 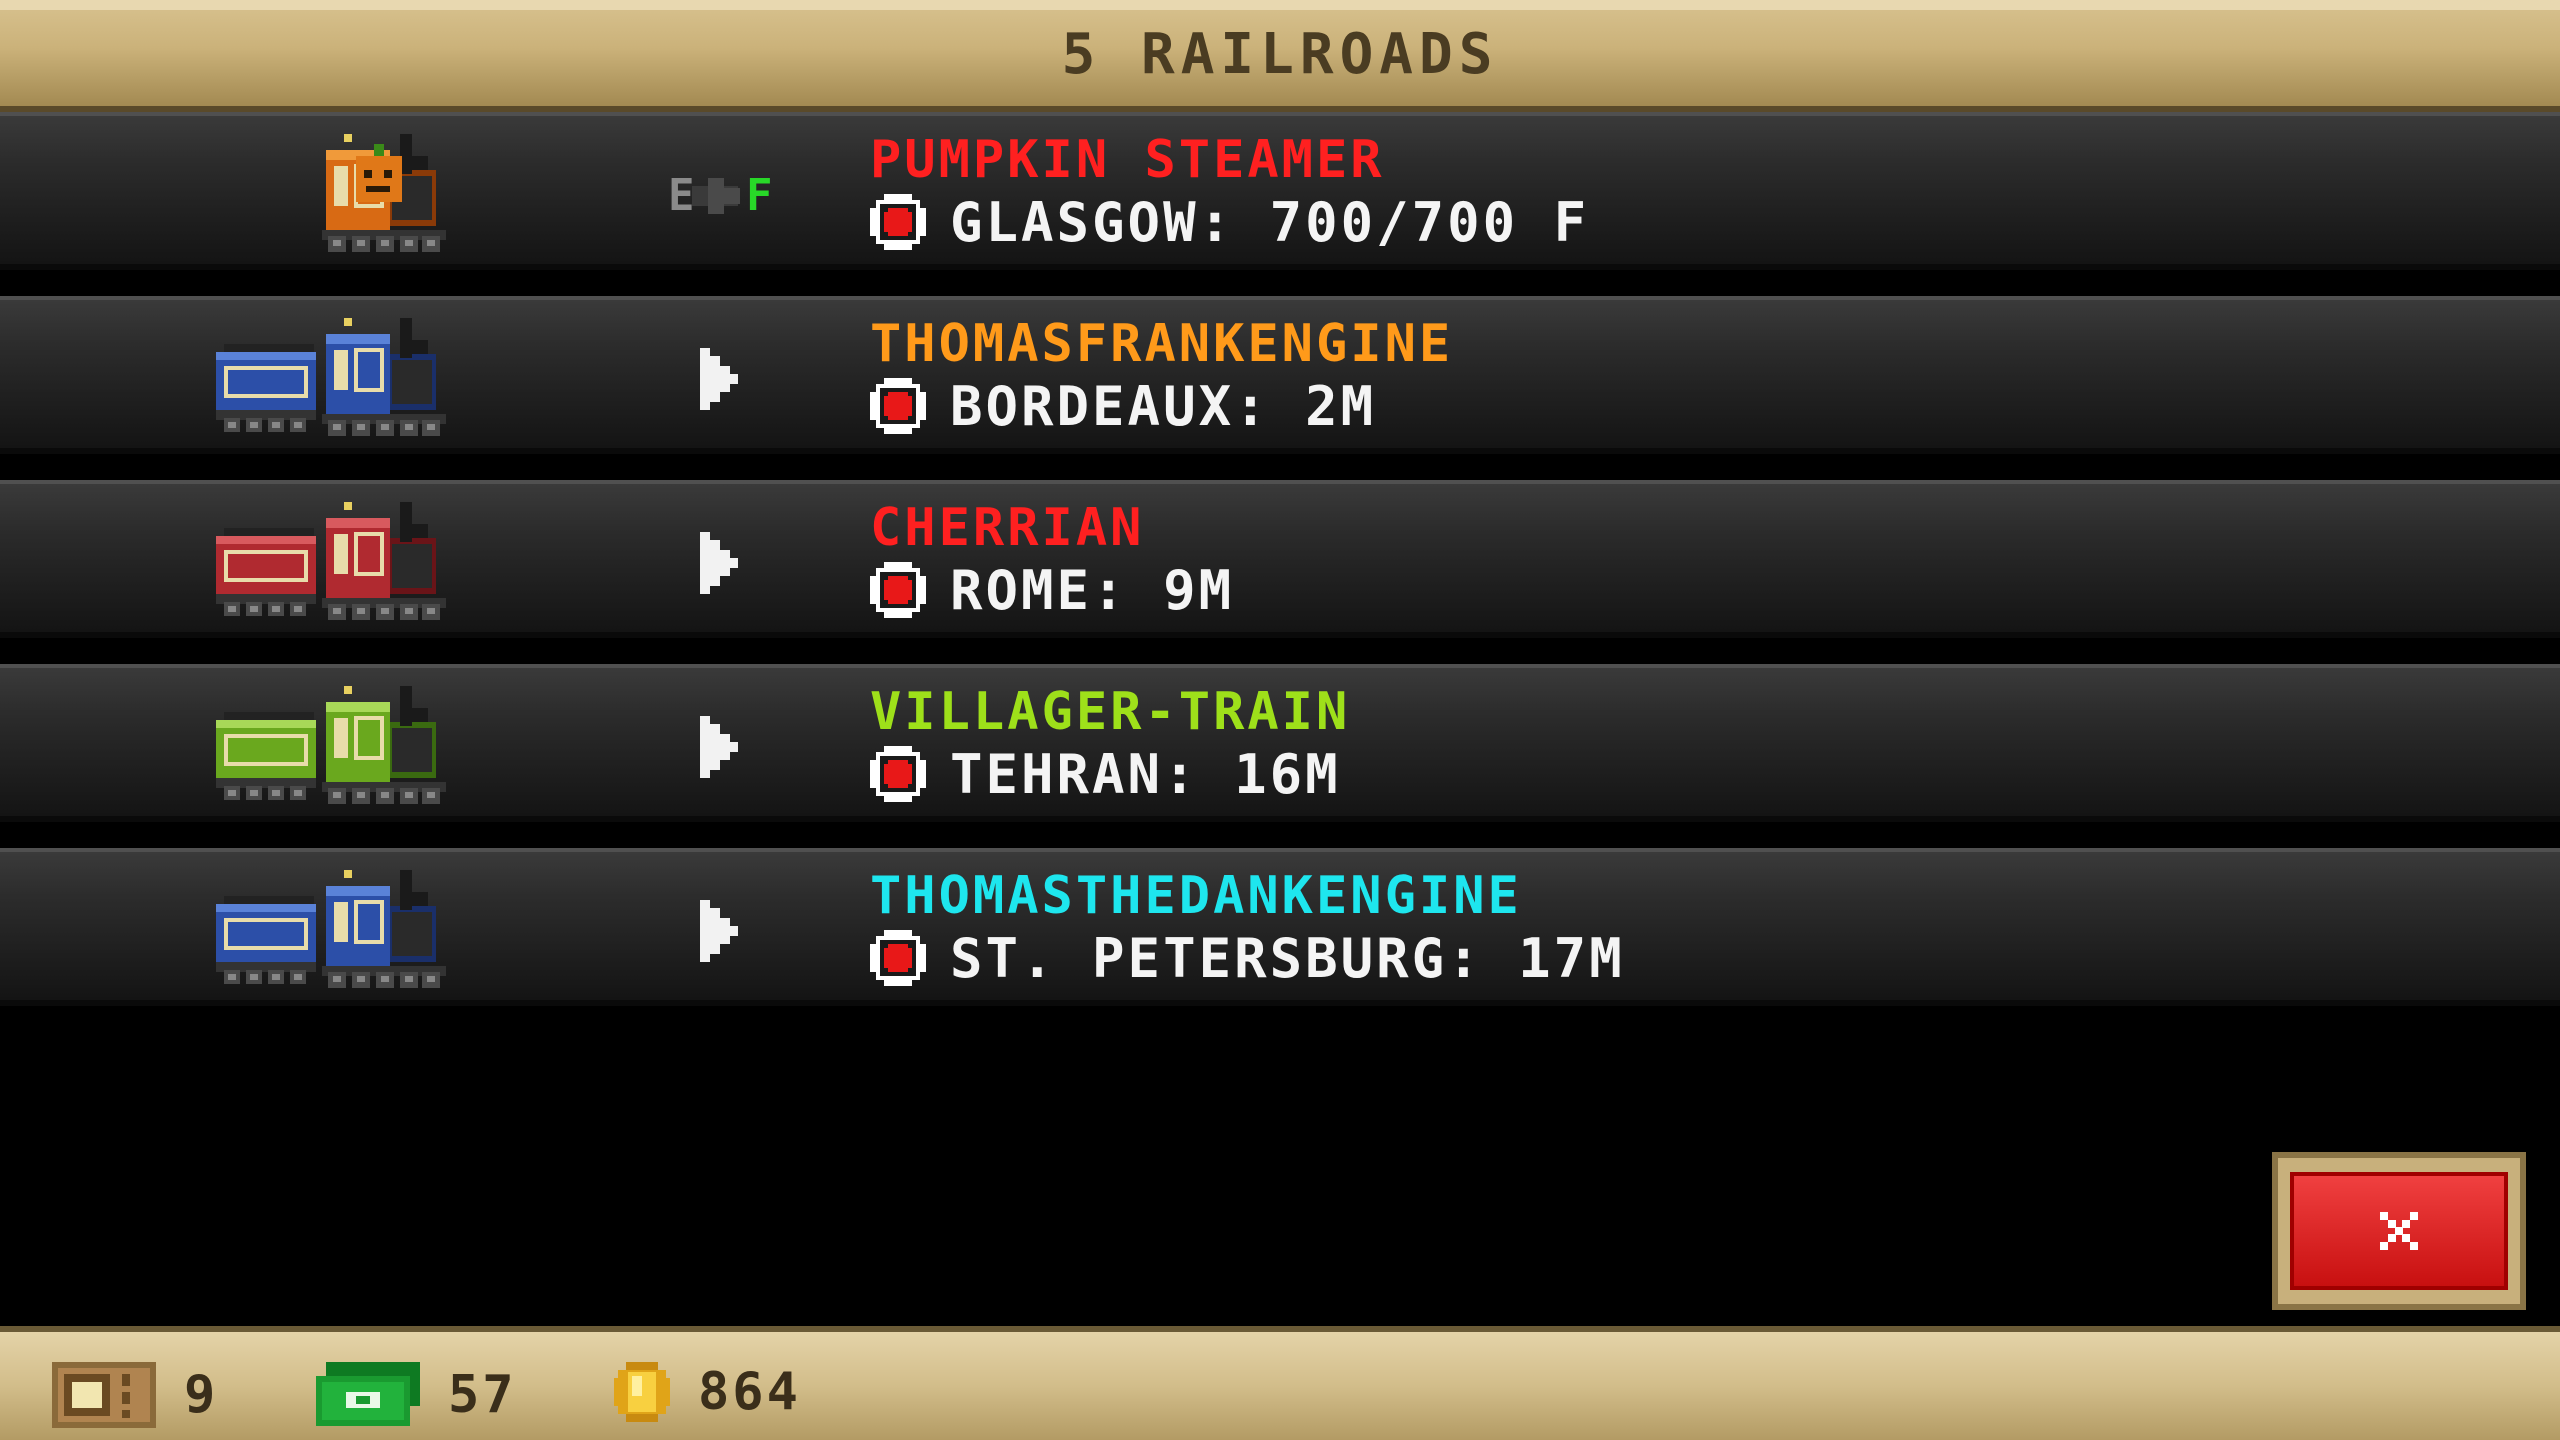 I want to click on railroad-row: THOMASTHEDANKENGINE ST. PETERSBURG: 17M, so click(x=1280, y=927).